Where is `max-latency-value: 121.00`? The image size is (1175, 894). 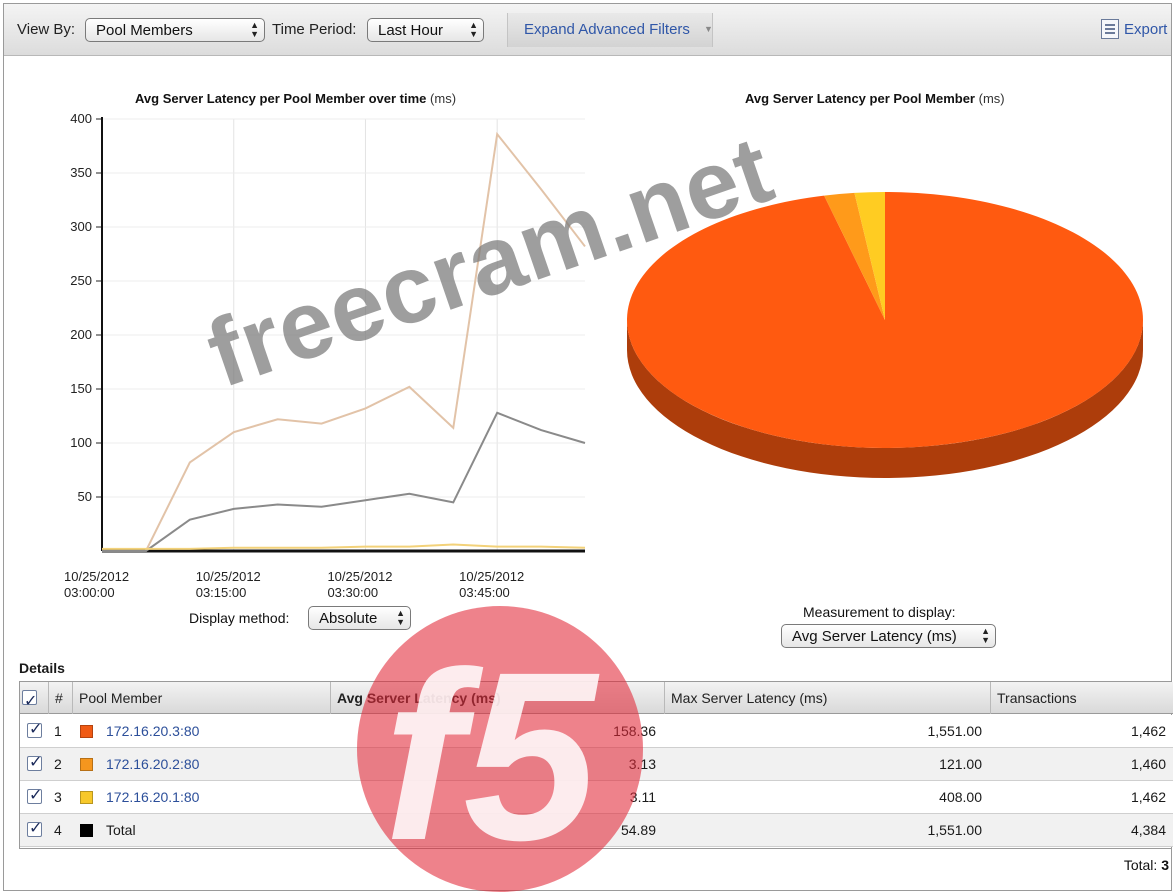
max-latency-value: 121.00 is located at coordinates (960, 764).